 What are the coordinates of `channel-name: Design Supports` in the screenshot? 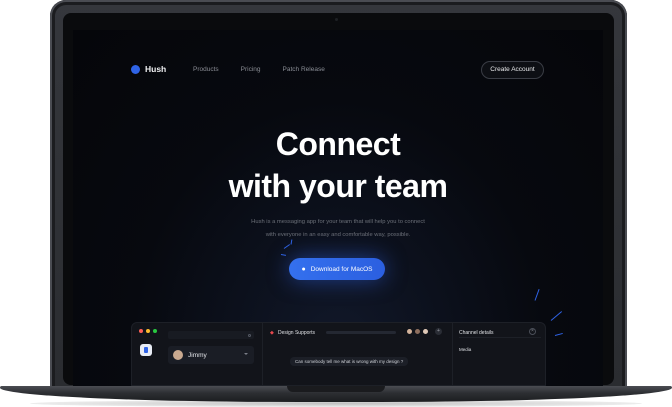 It's located at (296, 333).